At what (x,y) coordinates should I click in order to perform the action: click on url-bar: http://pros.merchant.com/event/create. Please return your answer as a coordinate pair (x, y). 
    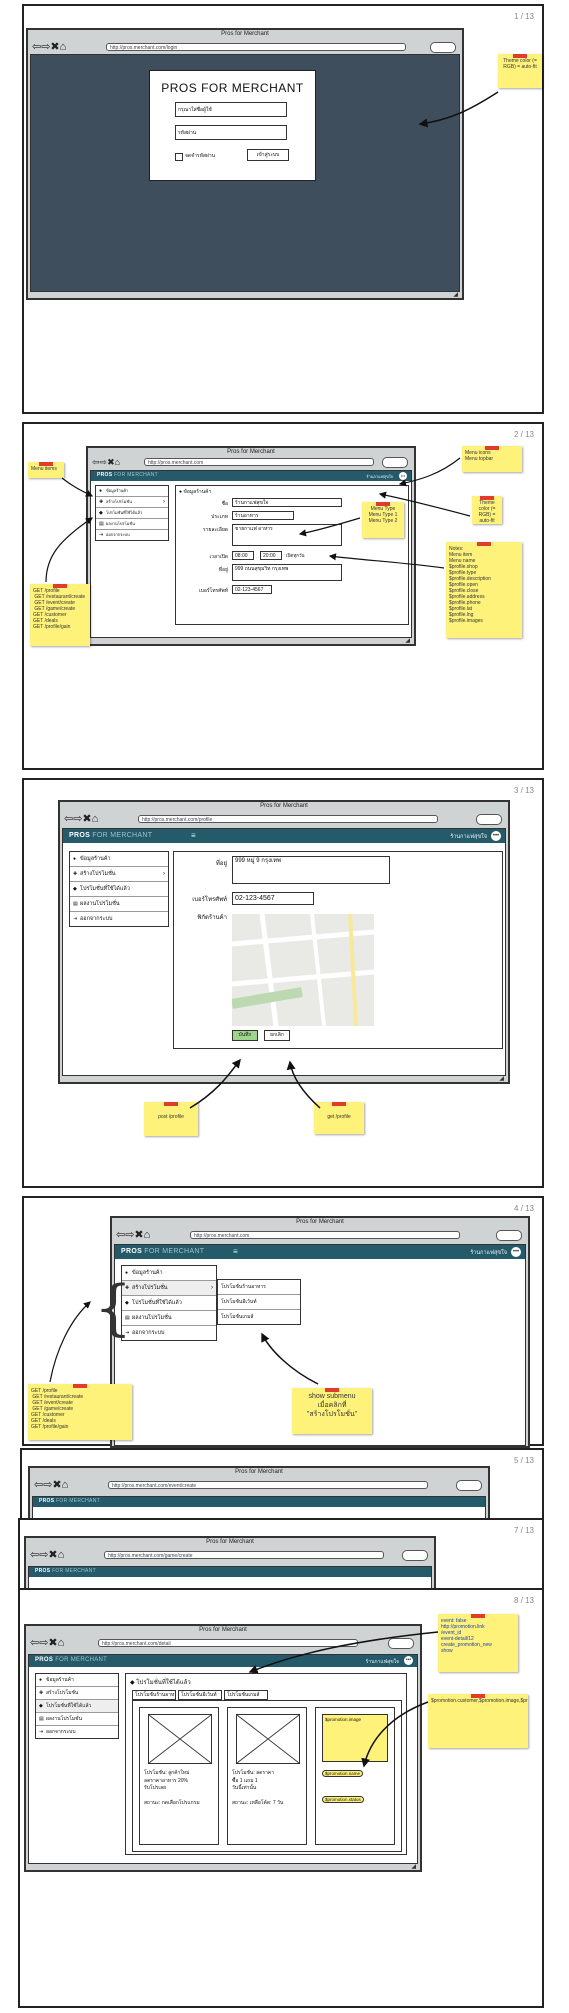
    Looking at the image, I should click on (268, 1485).